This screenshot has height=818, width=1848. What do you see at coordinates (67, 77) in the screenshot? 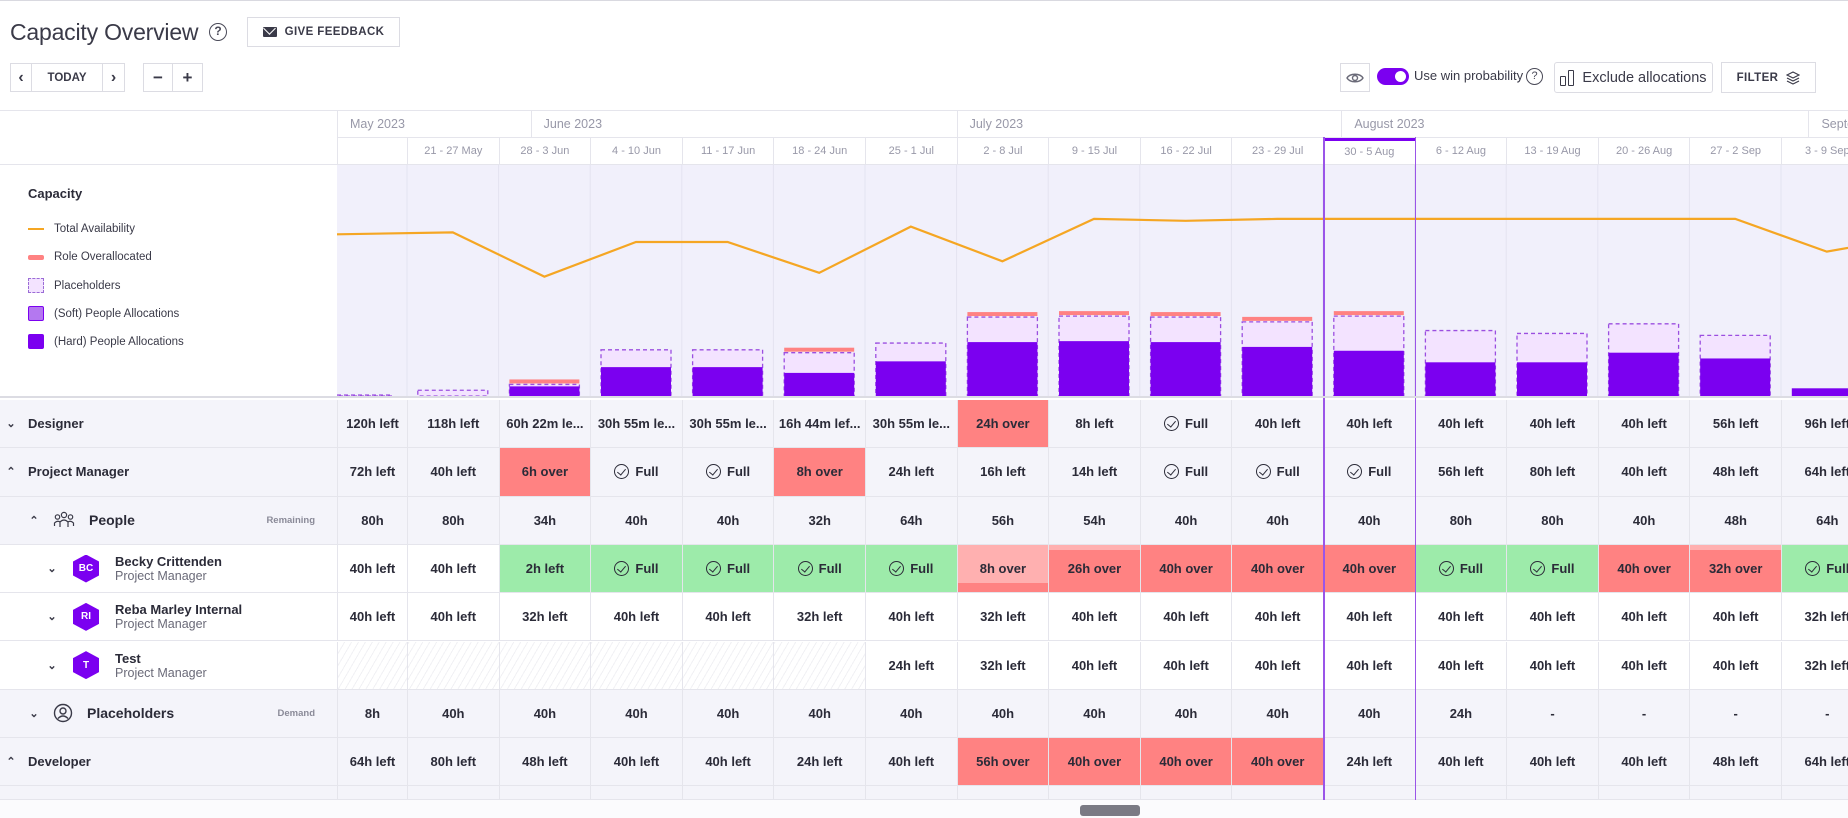
I see `today-button: TODAY` at bounding box center [67, 77].